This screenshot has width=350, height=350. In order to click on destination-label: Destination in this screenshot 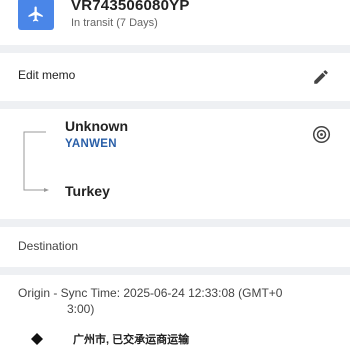, I will do `click(48, 246)`.